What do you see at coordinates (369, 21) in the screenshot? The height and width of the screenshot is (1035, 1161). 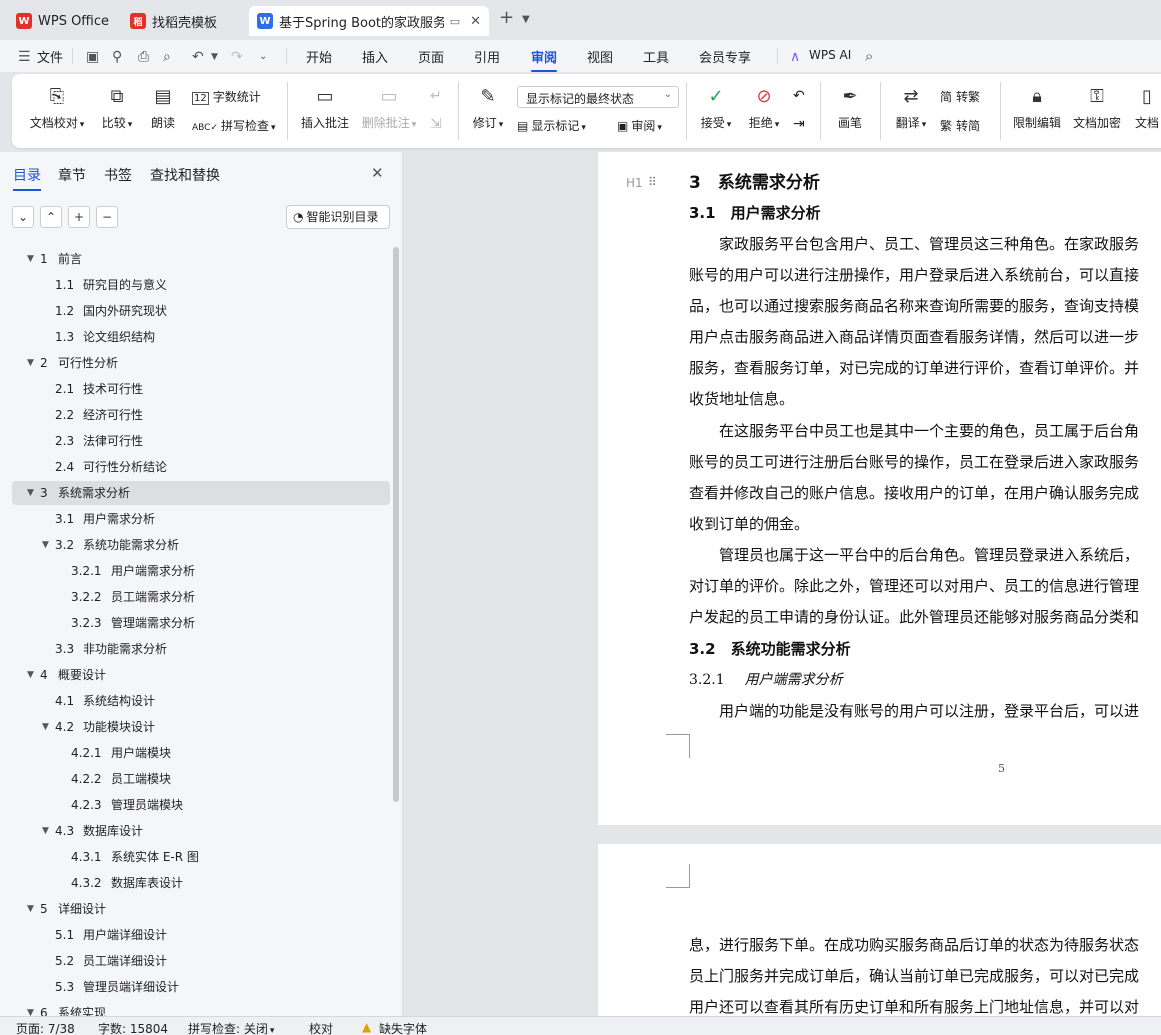 I see `tab-document: W 基于Spring Boot的家政服务平 ▭ ✕` at bounding box center [369, 21].